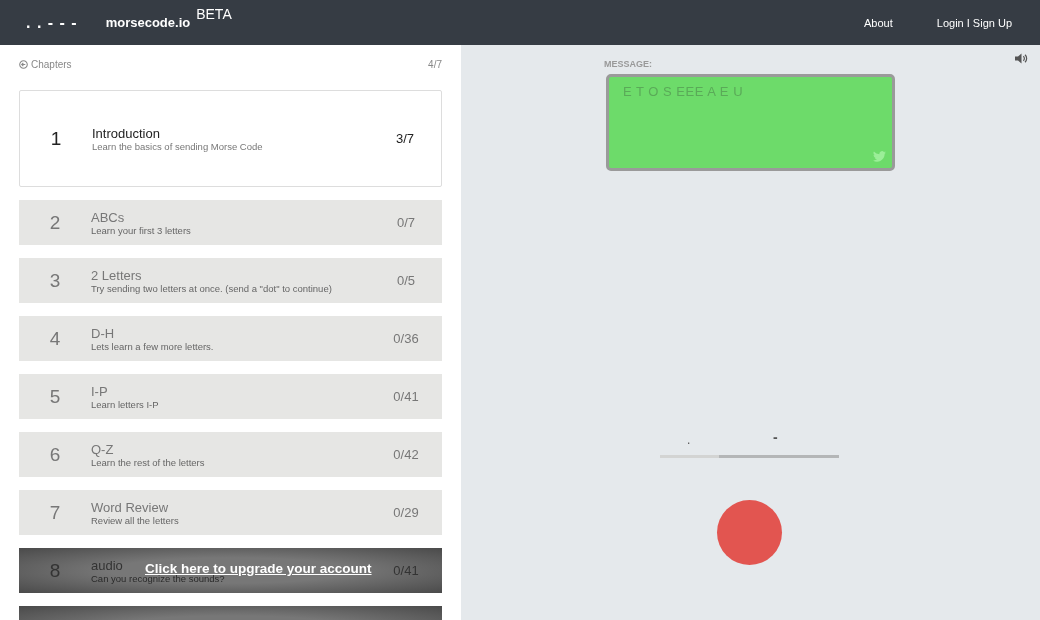 The height and width of the screenshot is (620, 1040). What do you see at coordinates (211, 288) in the screenshot?
I see `chapter-description: Try sending two letters at once. (send a "dot" to continue)` at bounding box center [211, 288].